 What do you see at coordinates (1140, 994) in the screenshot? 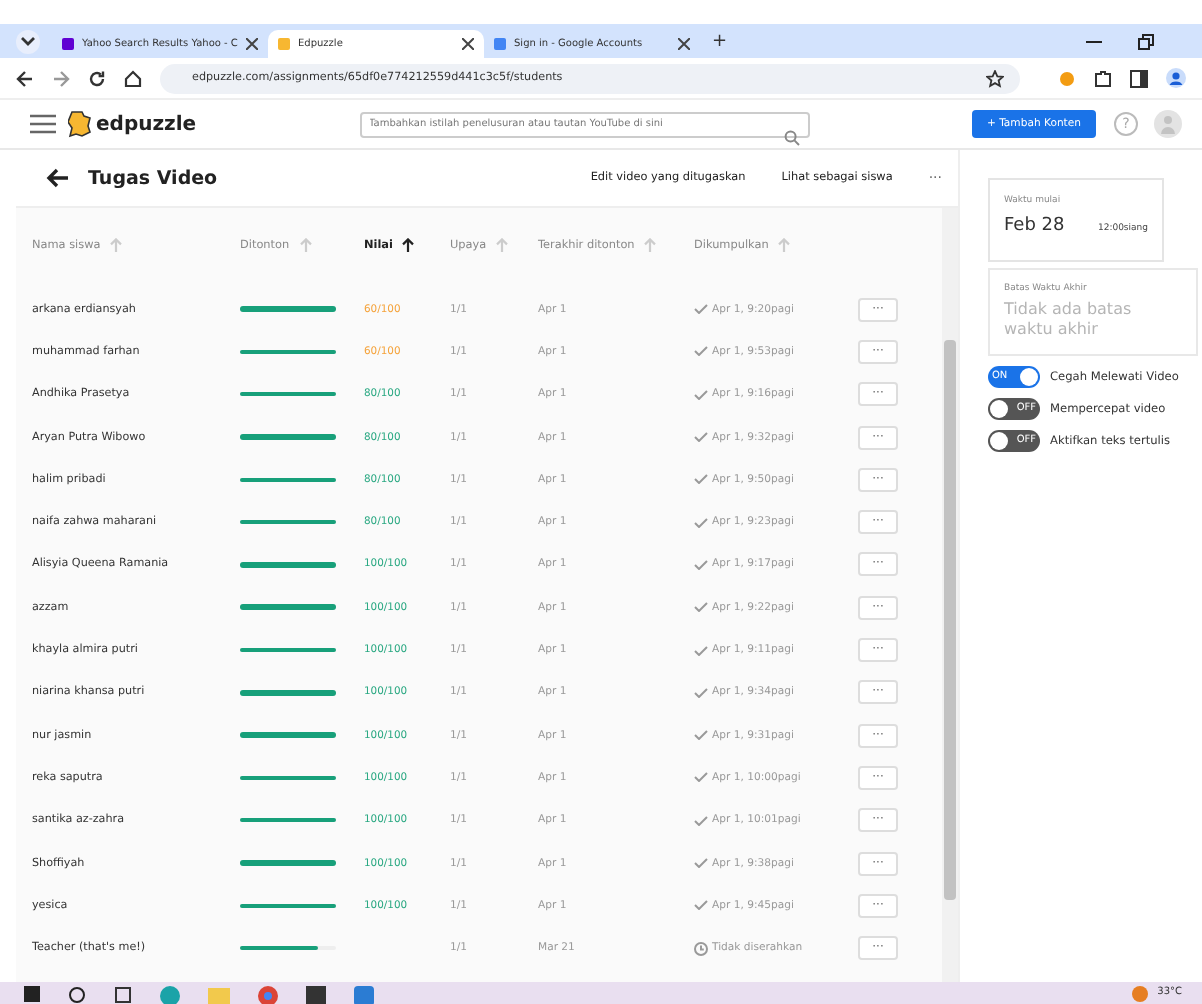
I see `weather-icon` at bounding box center [1140, 994].